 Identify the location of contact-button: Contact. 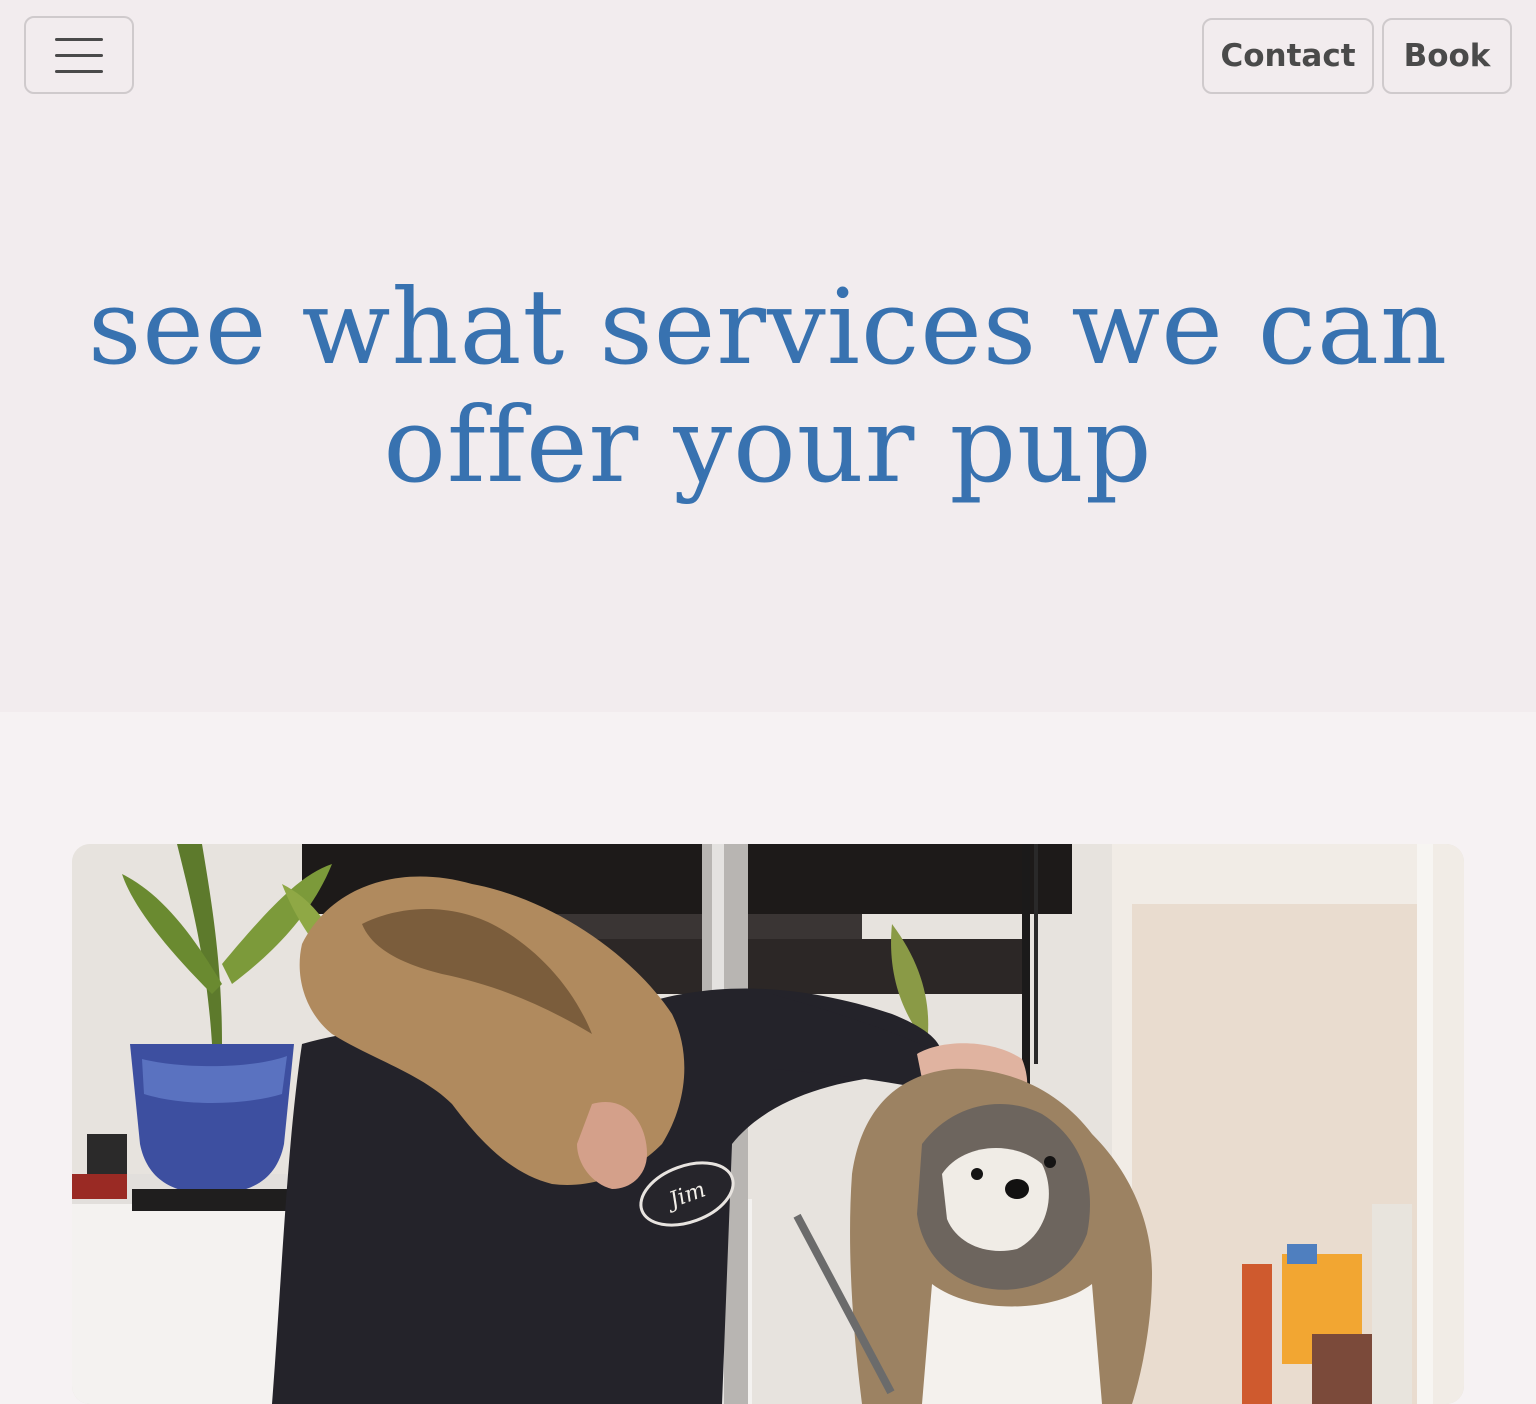
(1288, 56).